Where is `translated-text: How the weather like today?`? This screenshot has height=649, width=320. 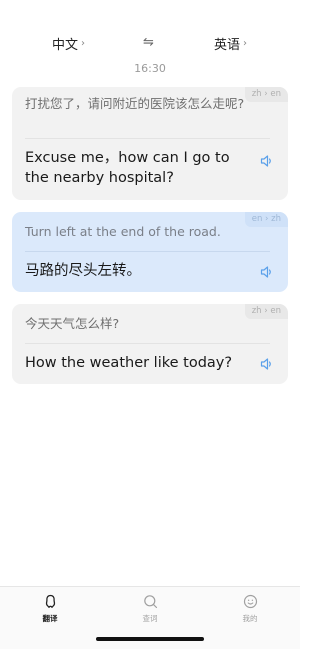 translated-text: How the weather like today? is located at coordinates (129, 363).